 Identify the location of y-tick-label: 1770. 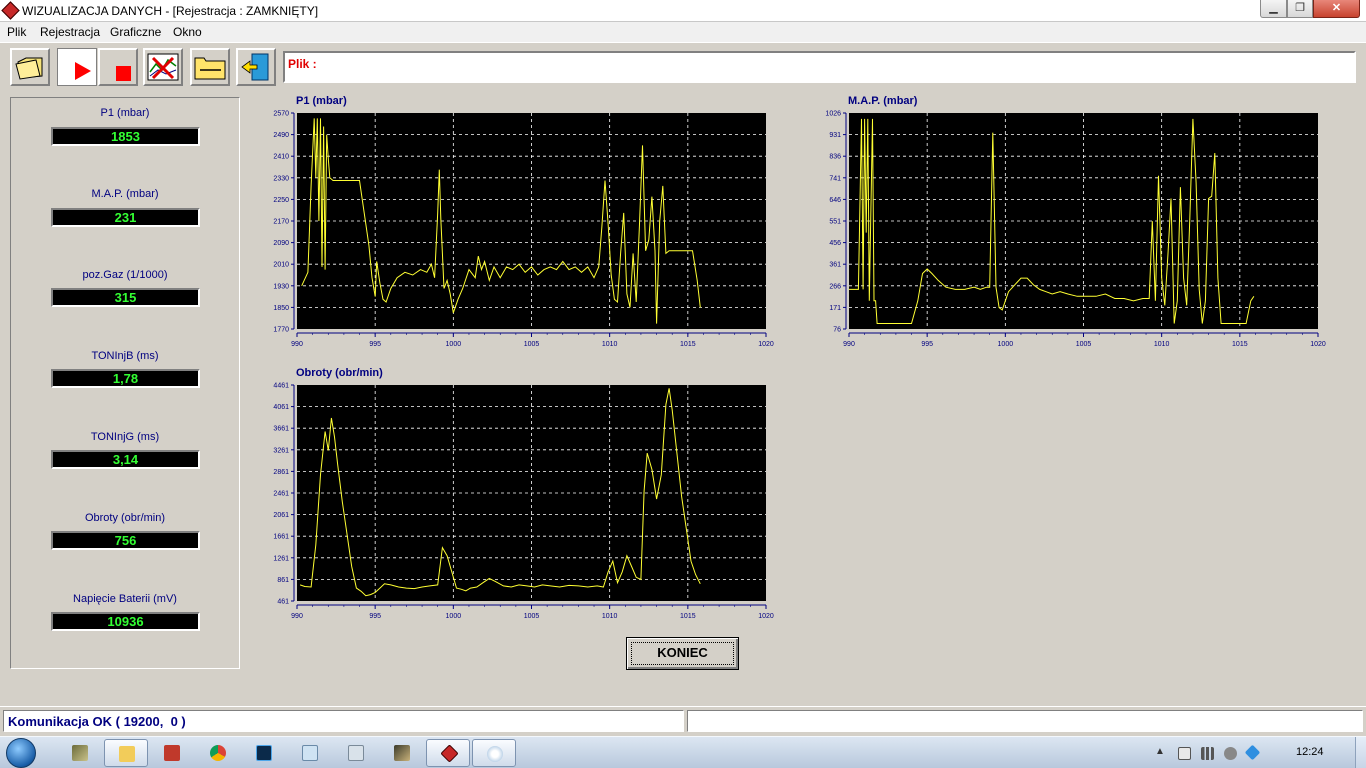
(281, 330).